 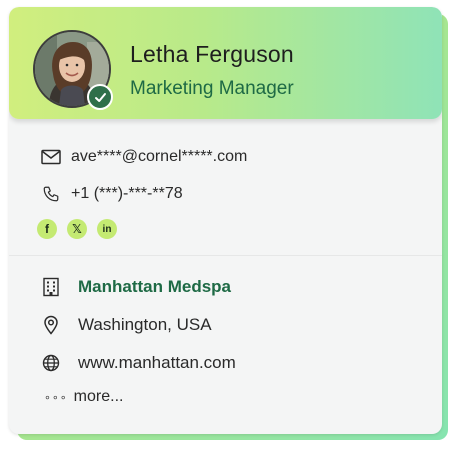 I want to click on location-row: Washington, USA, so click(x=126, y=325).